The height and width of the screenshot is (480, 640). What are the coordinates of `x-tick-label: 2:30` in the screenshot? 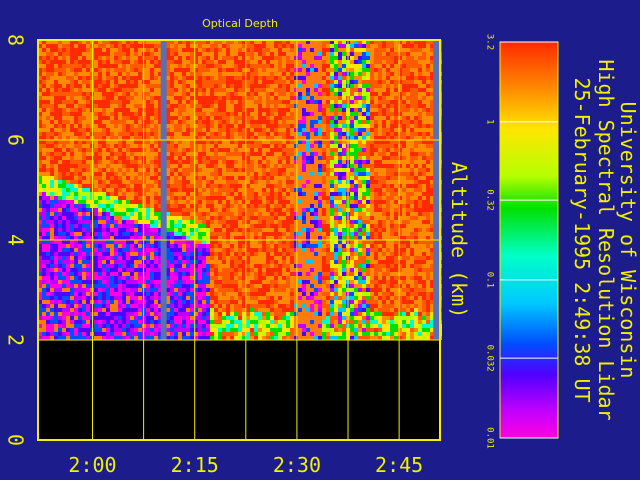 It's located at (297, 465).